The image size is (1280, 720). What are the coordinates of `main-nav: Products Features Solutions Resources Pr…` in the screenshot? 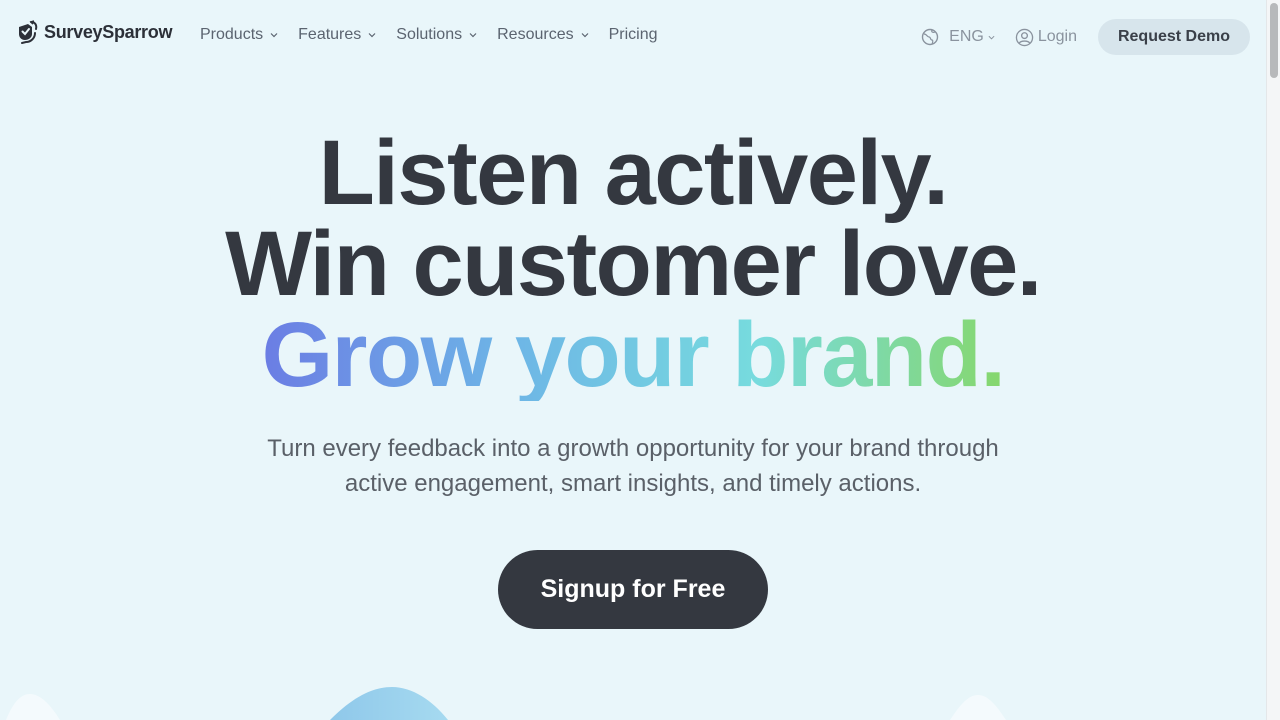 It's located at (439, 35).